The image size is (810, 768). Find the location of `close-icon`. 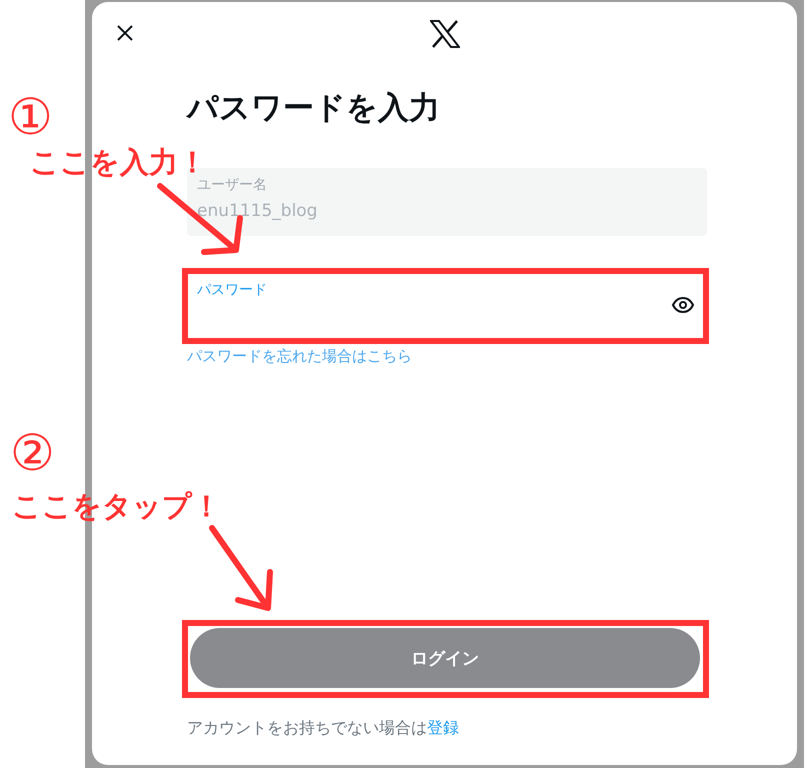

close-icon is located at coordinates (125, 33).